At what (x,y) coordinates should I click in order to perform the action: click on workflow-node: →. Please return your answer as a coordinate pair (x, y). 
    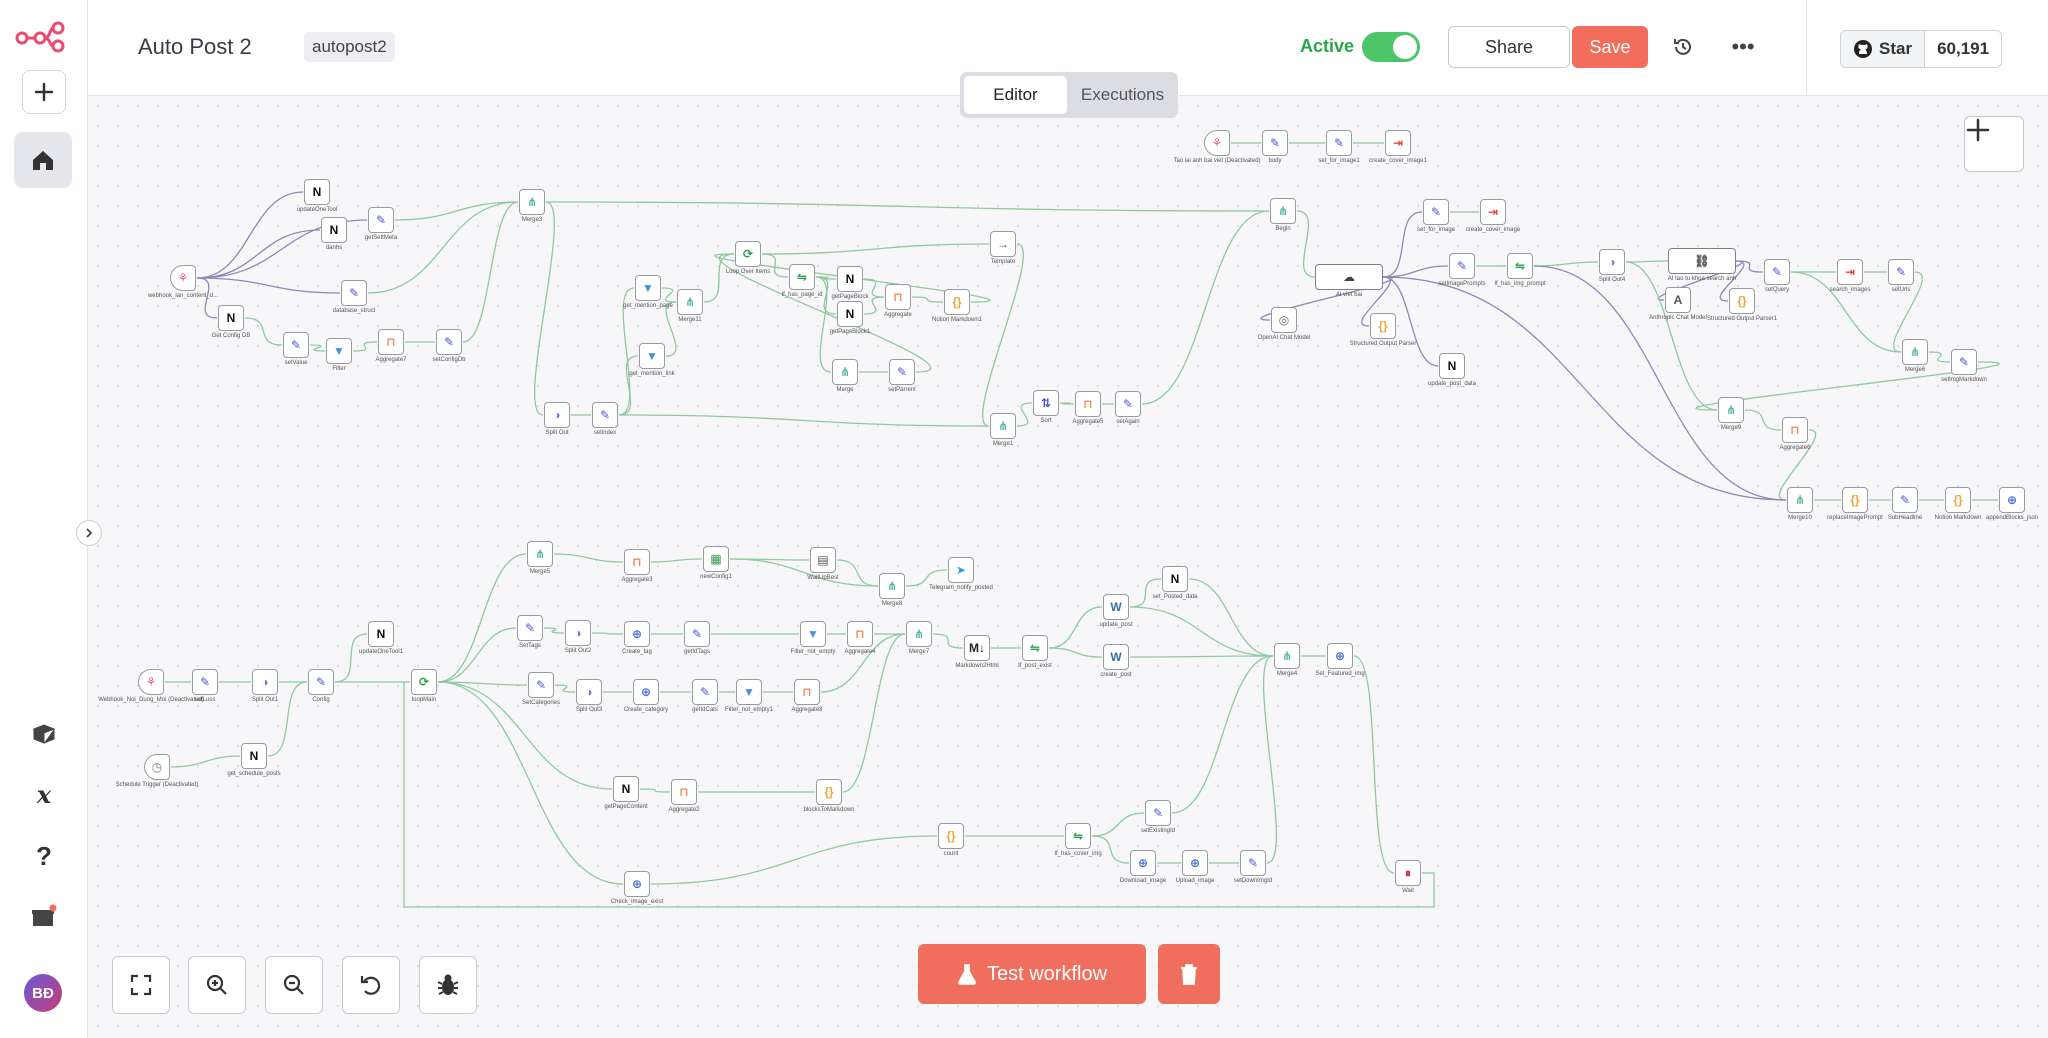
    Looking at the image, I should click on (1003, 244).